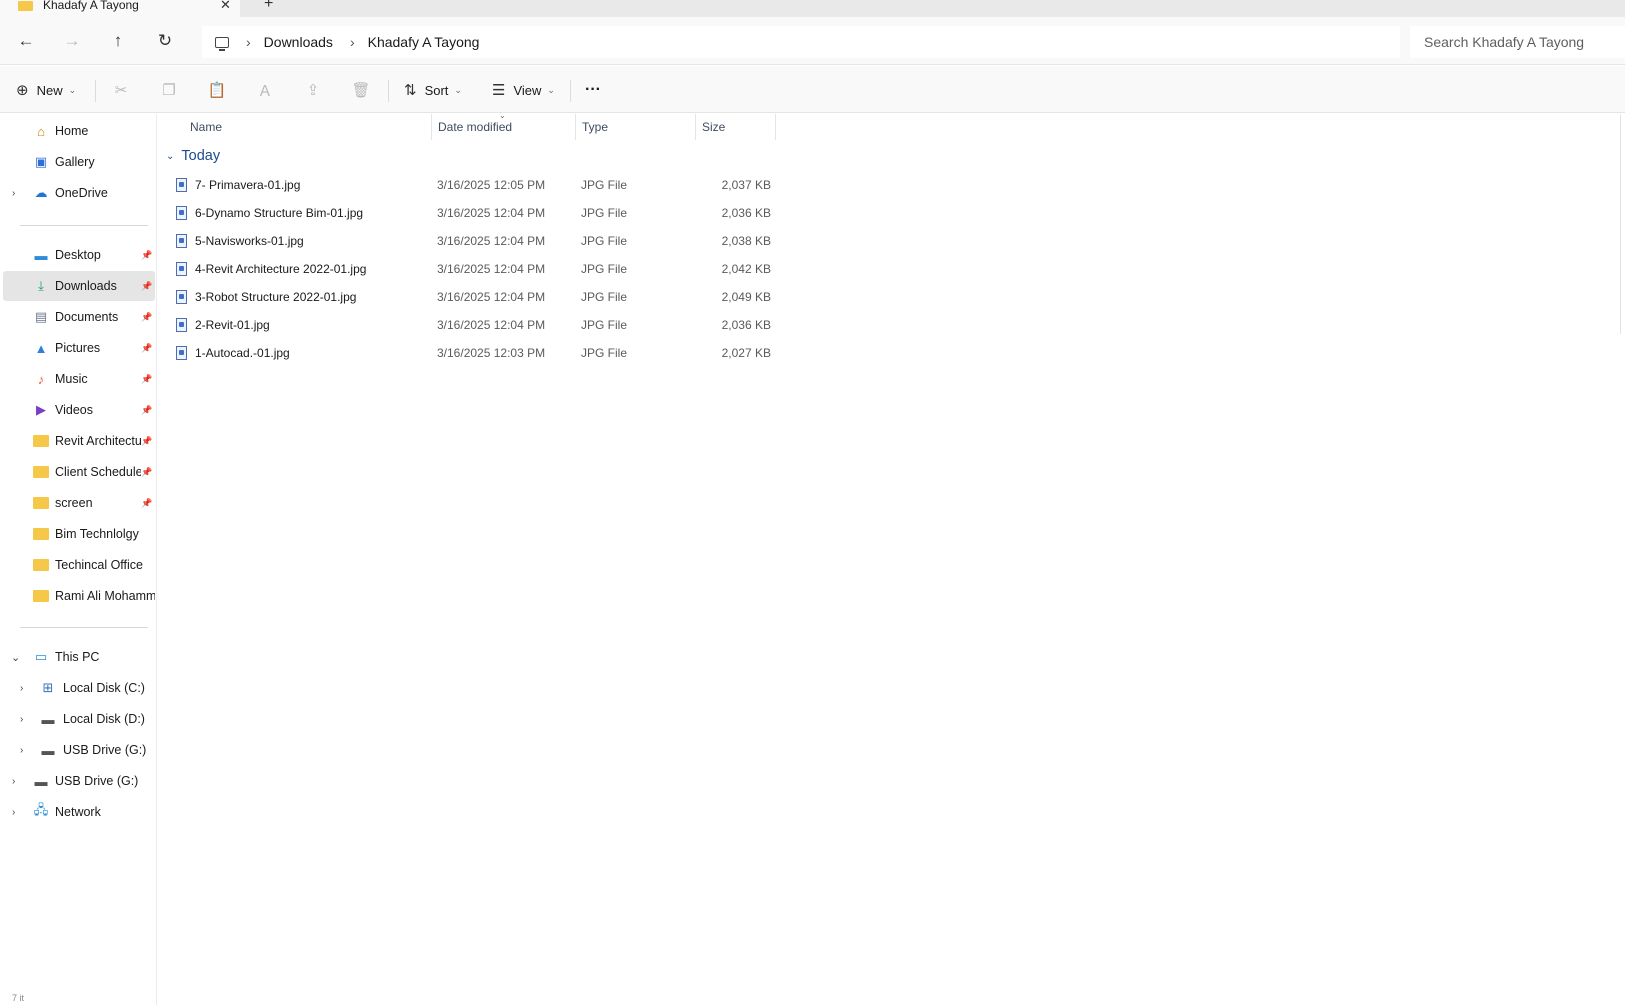 The height and width of the screenshot is (1005, 1625). Describe the element at coordinates (266, 296) in the screenshot. I see `file-name-cell: 3-Robot Structure 2022-01.jpg` at that location.